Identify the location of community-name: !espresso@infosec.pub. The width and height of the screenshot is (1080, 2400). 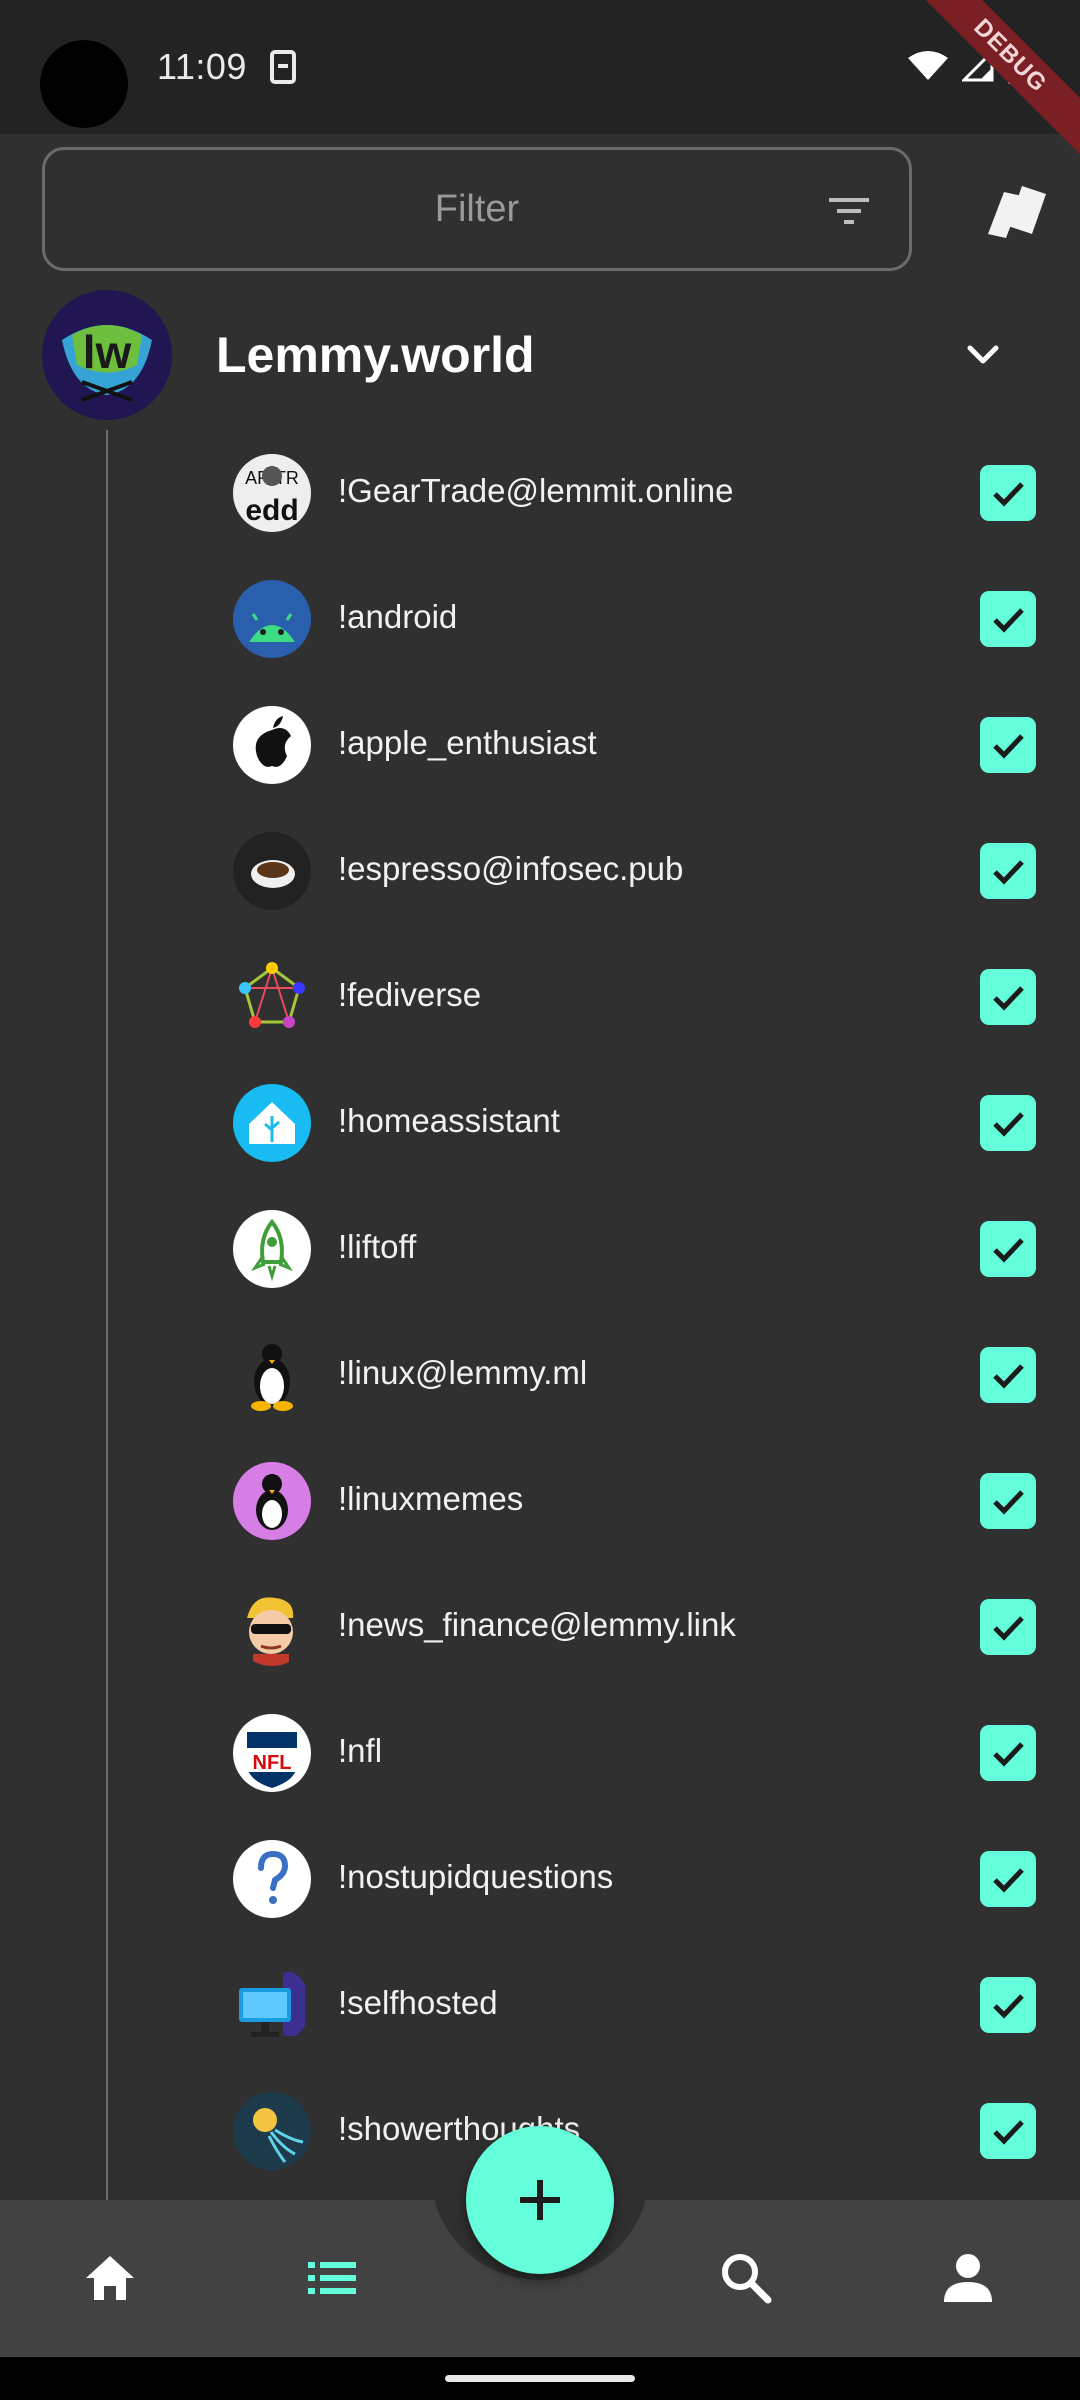
(511, 868).